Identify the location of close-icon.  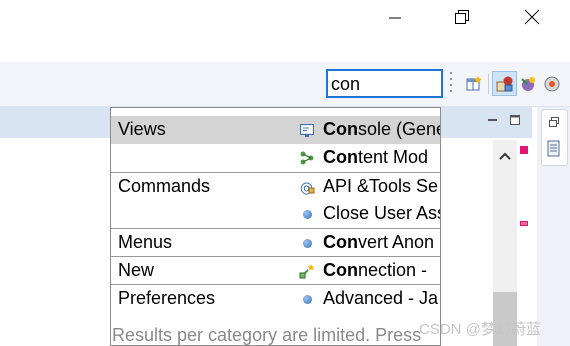
(532, 17).